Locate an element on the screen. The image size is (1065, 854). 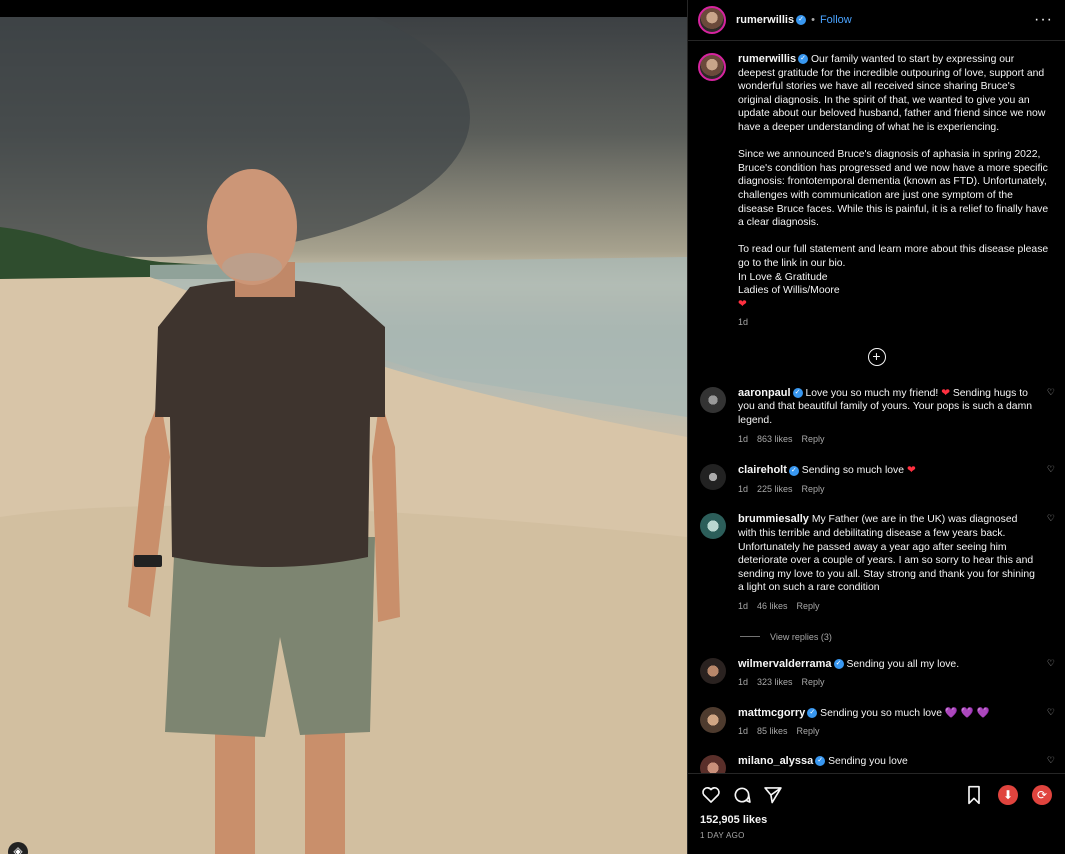
comment-text: Sending so much love is located at coordinates (853, 471).